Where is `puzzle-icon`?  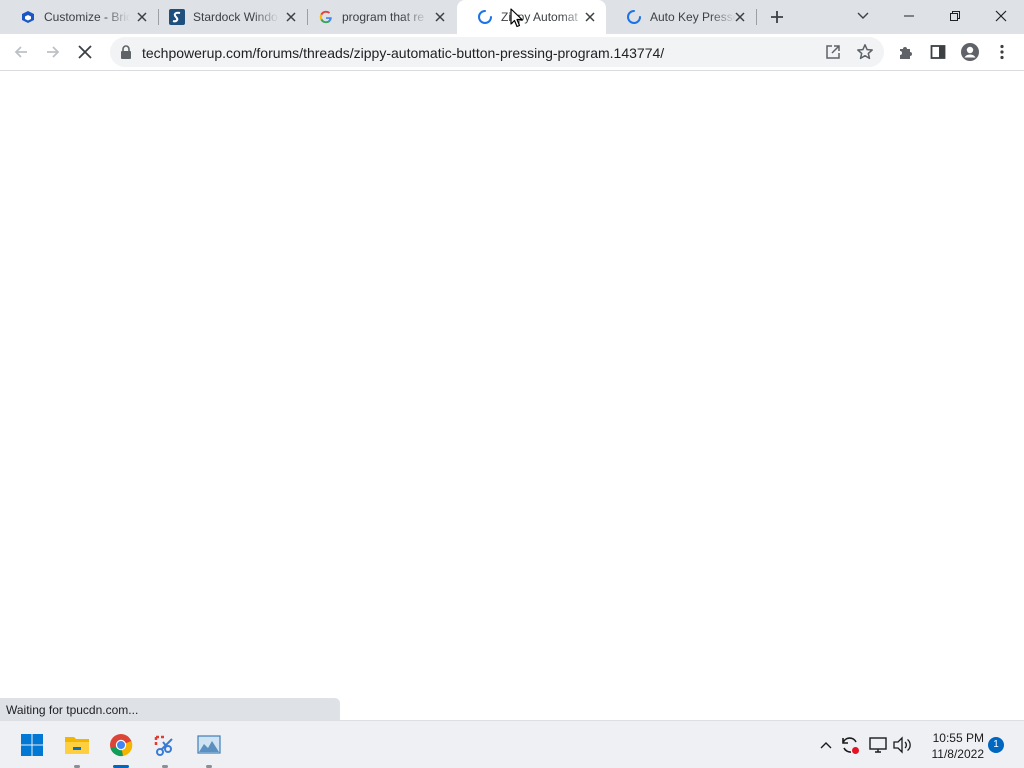 puzzle-icon is located at coordinates (906, 53).